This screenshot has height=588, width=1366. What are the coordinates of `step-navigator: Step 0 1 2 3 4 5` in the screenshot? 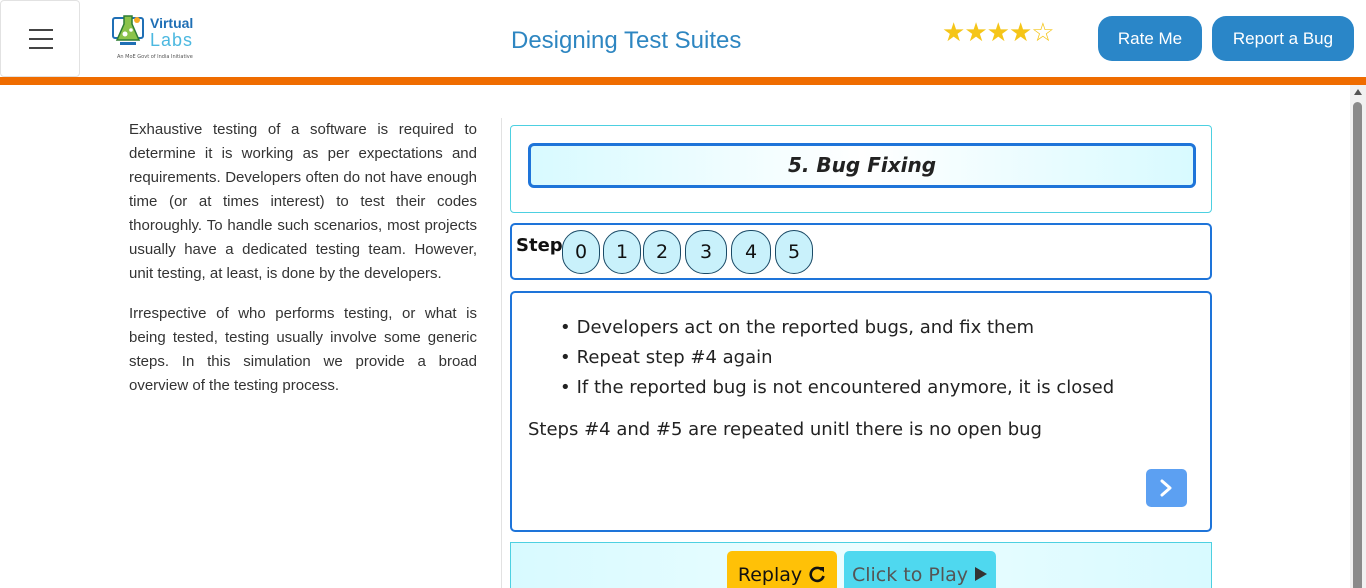 It's located at (861, 251).